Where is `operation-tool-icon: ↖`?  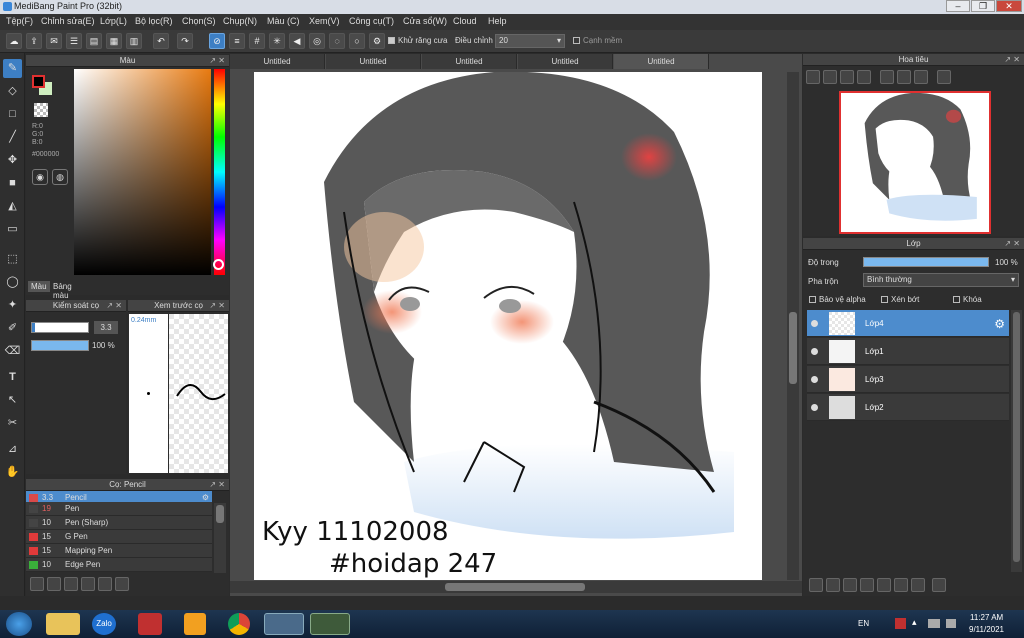
operation-tool-icon: ↖ is located at coordinates (12, 400).